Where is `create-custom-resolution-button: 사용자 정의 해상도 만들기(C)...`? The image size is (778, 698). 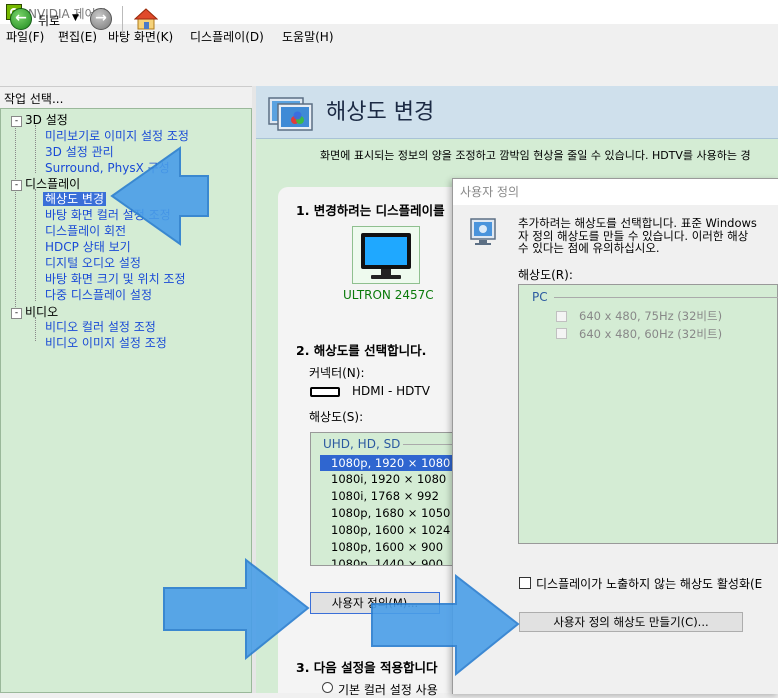
create-custom-resolution-button: 사용자 정의 해상도 만들기(C)... is located at coordinates (631, 622).